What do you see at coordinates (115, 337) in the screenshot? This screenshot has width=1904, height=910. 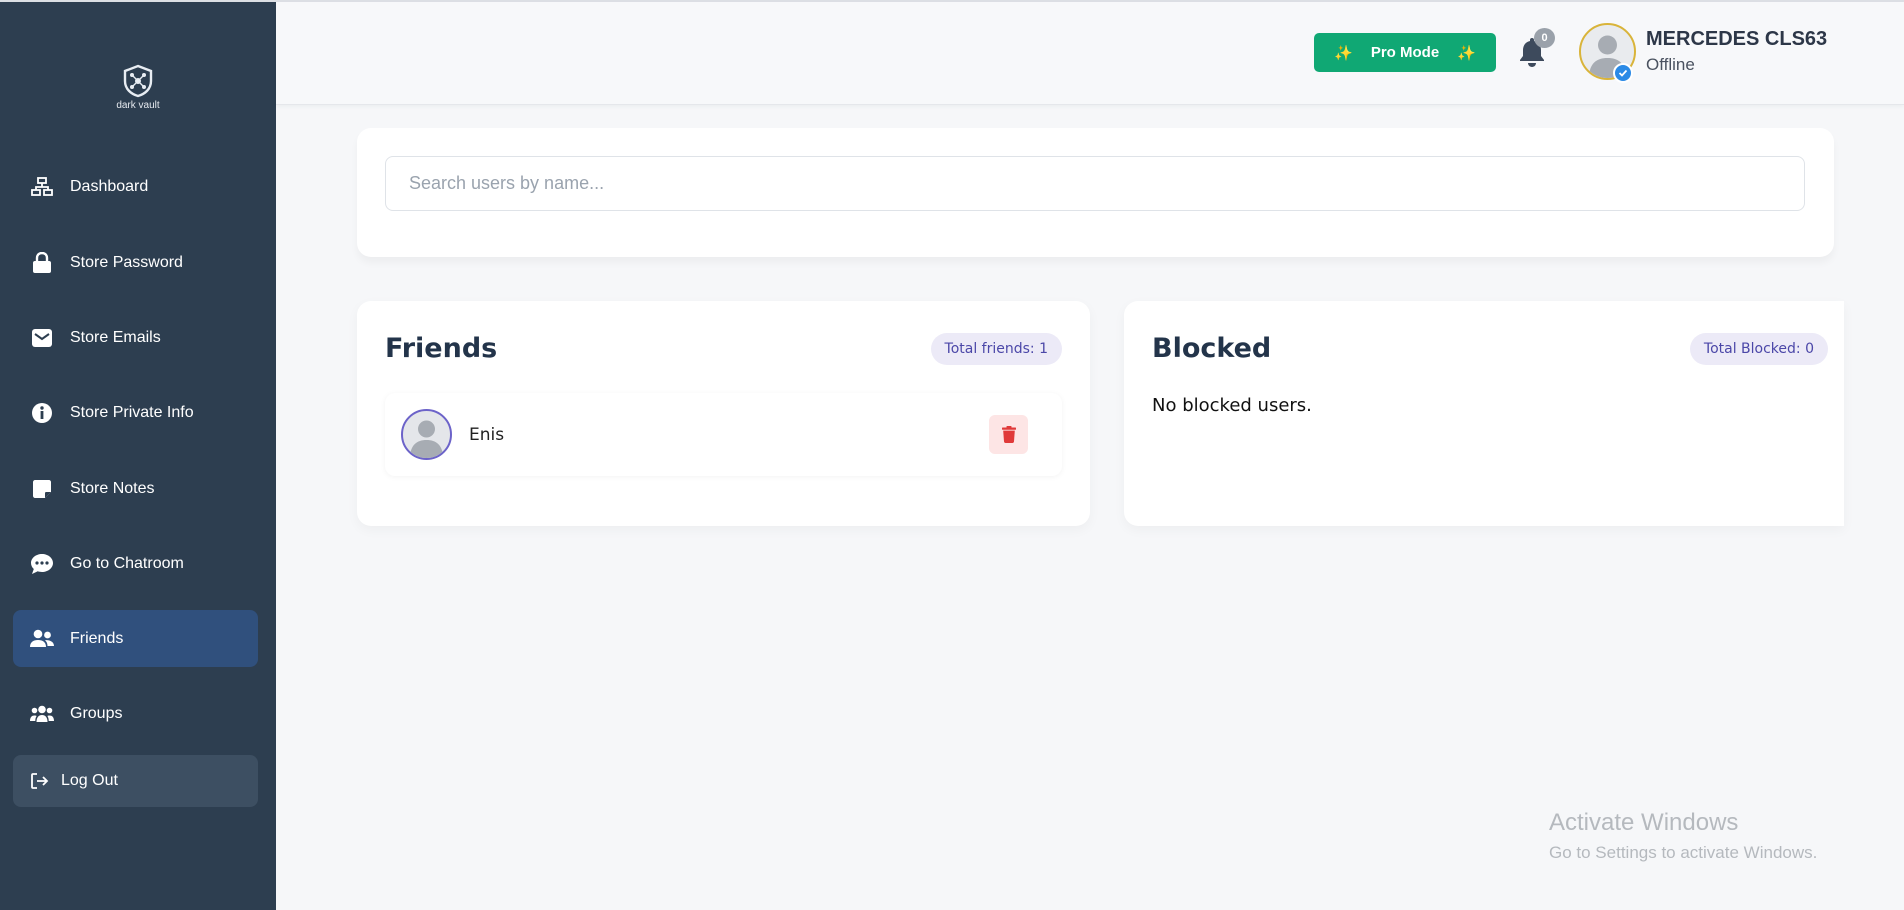 I see `sidebar-item-label: Store Emails` at bounding box center [115, 337].